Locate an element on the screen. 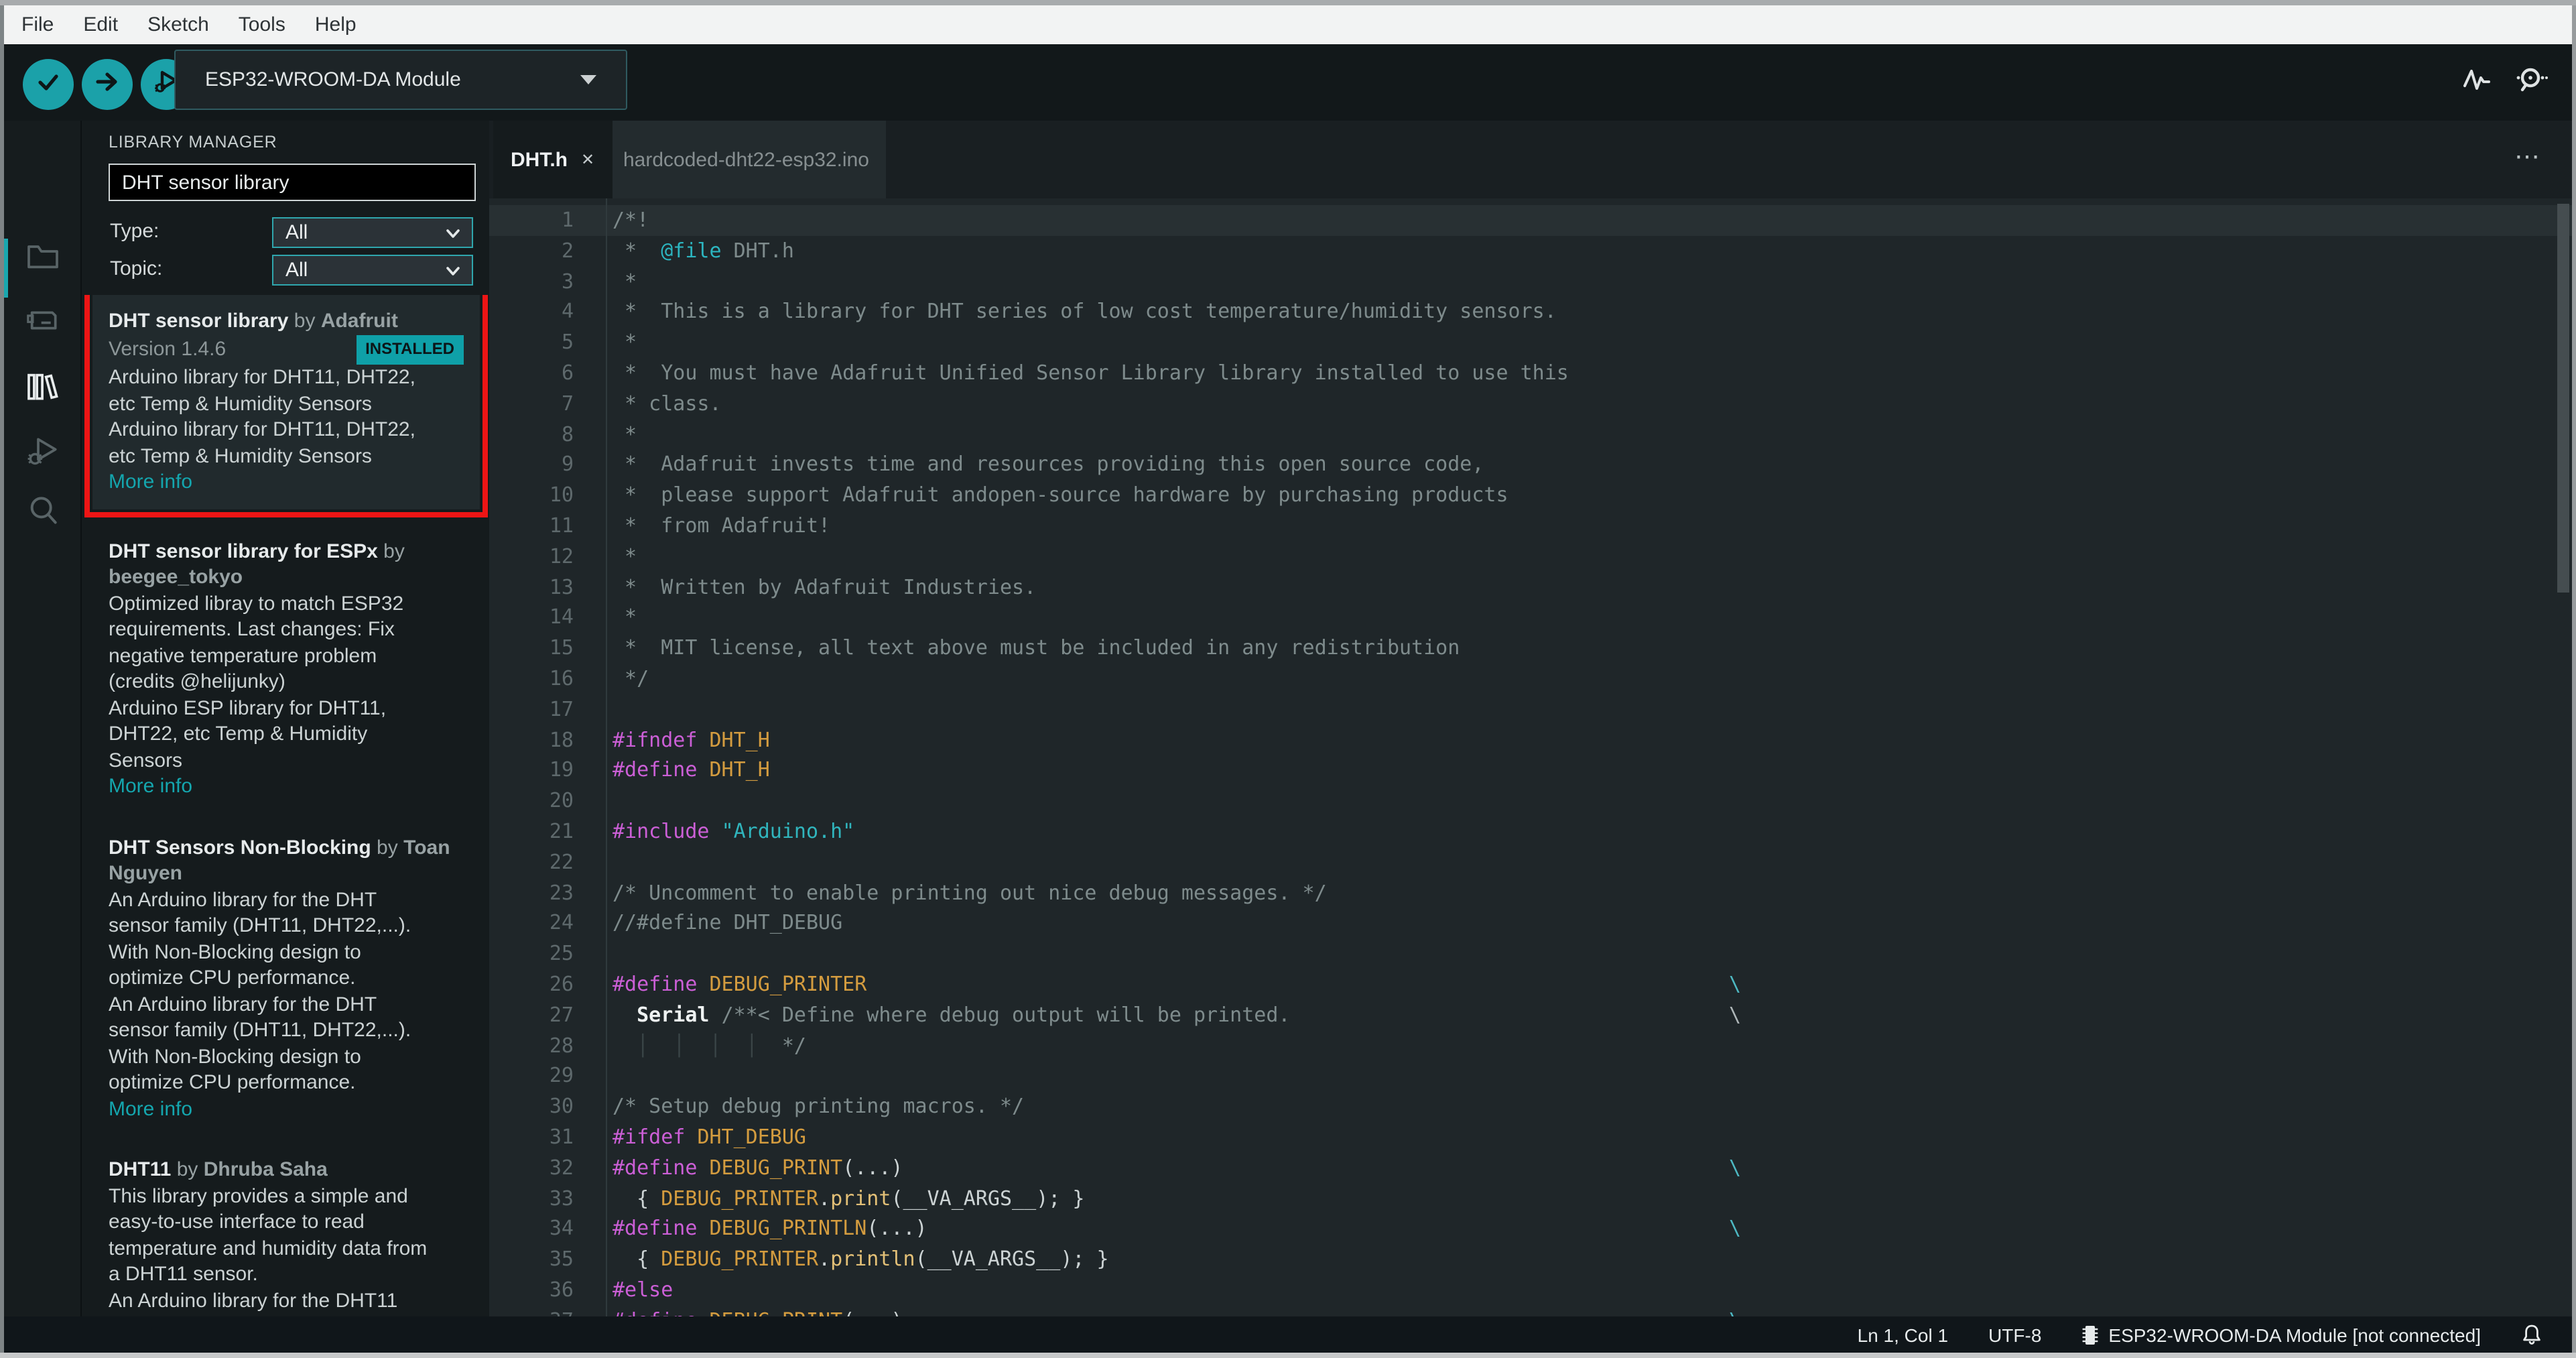 The height and width of the screenshot is (1358, 2576). board-status-label: ESP32-WROOM-DA Module [not connected] is located at coordinates (2294, 1334).